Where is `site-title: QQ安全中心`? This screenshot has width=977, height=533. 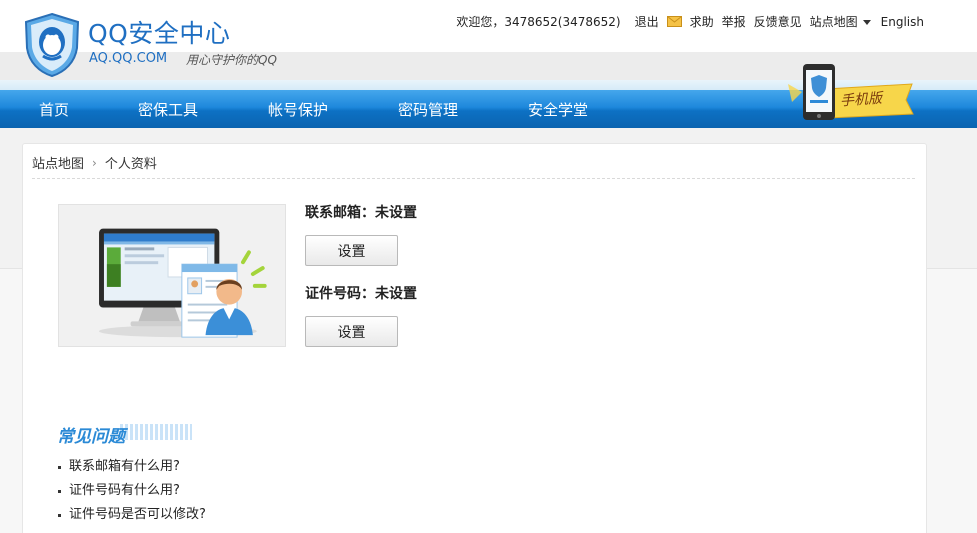 site-title: QQ安全中心 is located at coordinates (159, 32).